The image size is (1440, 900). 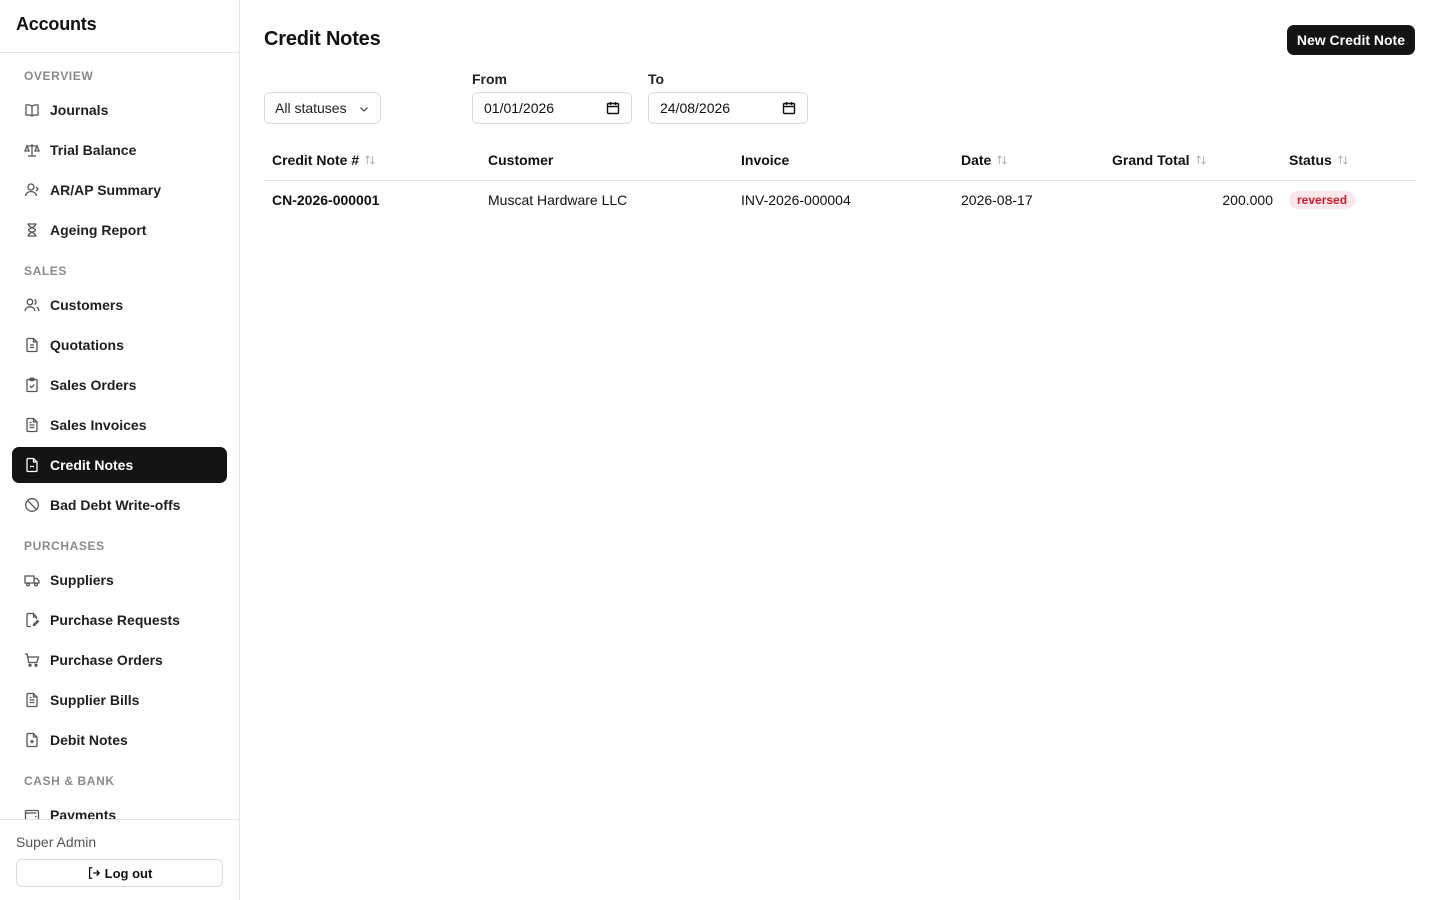 What do you see at coordinates (316, 160) in the screenshot?
I see `column-label: Credit Note #` at bounding box center [316, 160].